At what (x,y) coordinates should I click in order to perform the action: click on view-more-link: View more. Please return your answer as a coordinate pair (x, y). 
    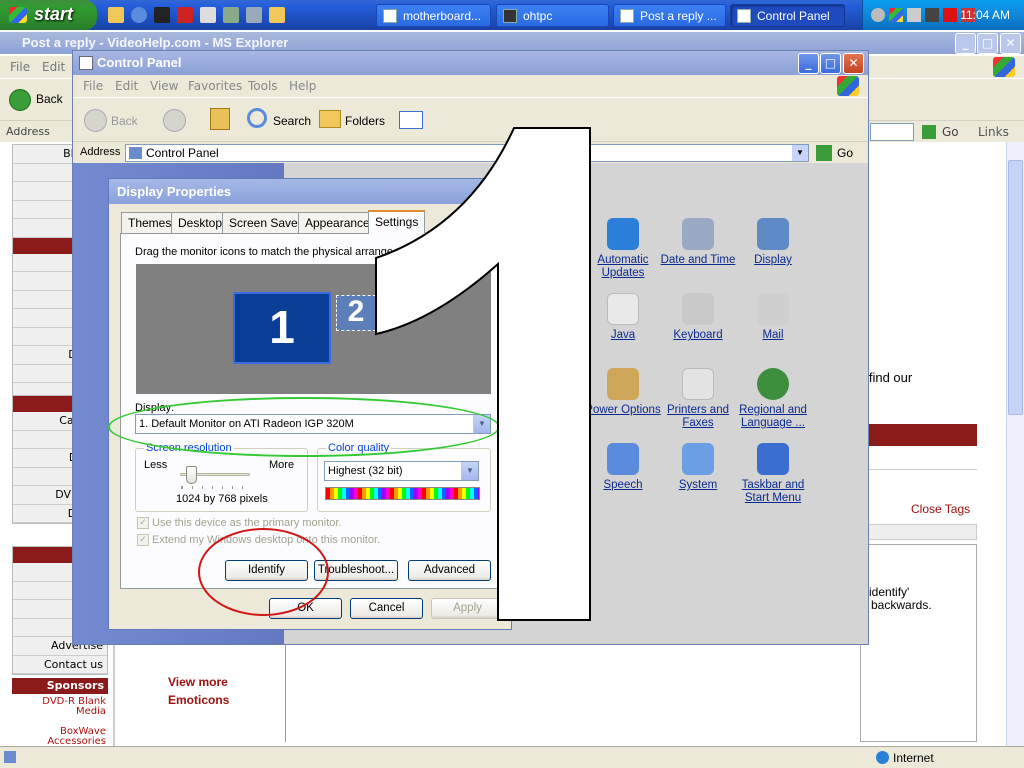
    Looking at the image, I should click on (198, 682).